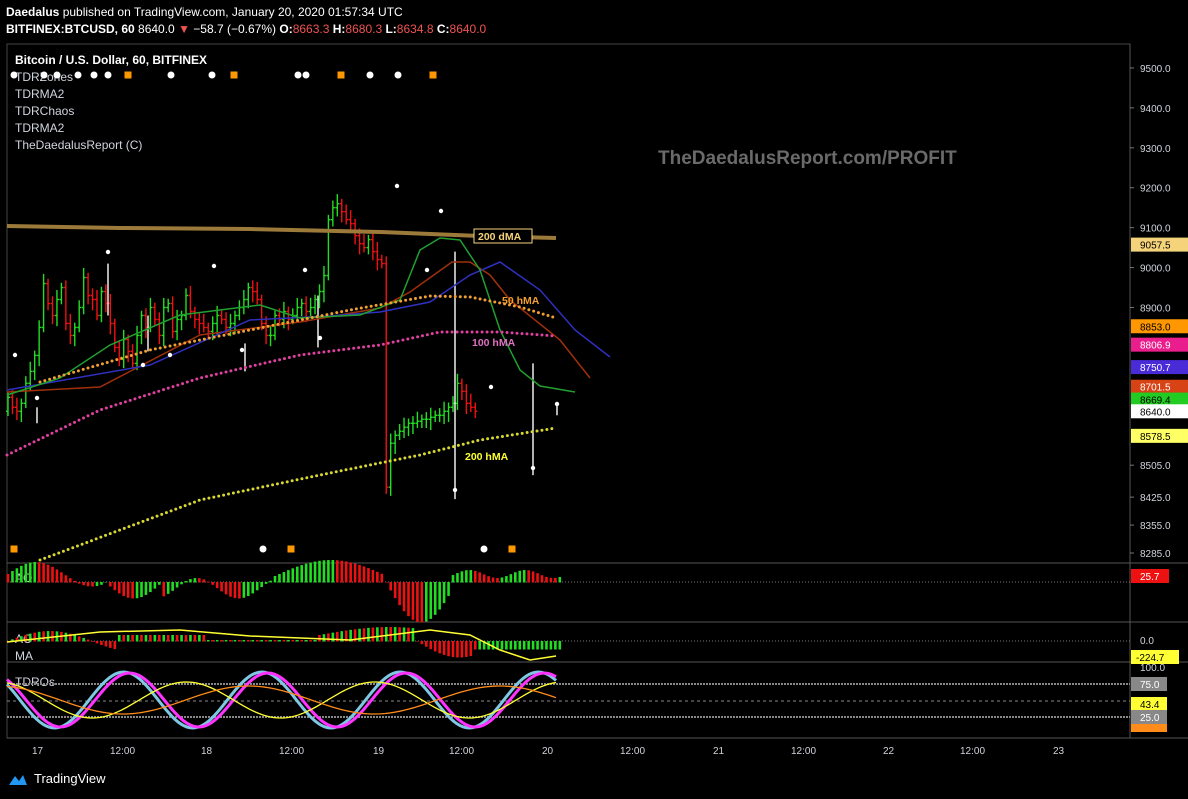 The height and width of the screenshot is (799, 1188). I want to click on legend-item: TheDaedalusReport (C), so click(78, 145).